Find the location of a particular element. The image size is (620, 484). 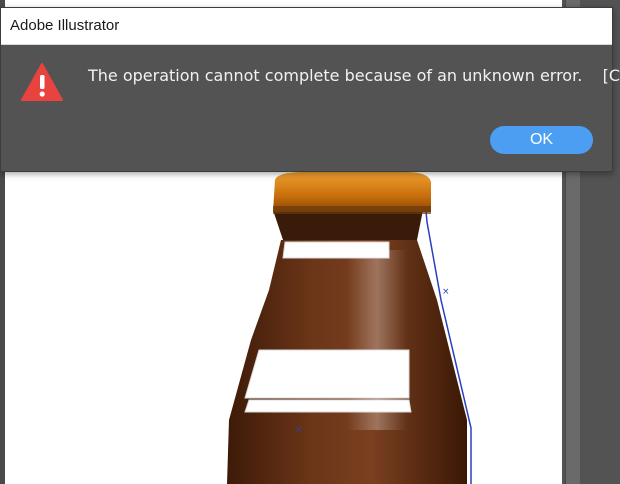

dialog-titlebar: Adobe Illustrator is located at coordinates (306, 26).